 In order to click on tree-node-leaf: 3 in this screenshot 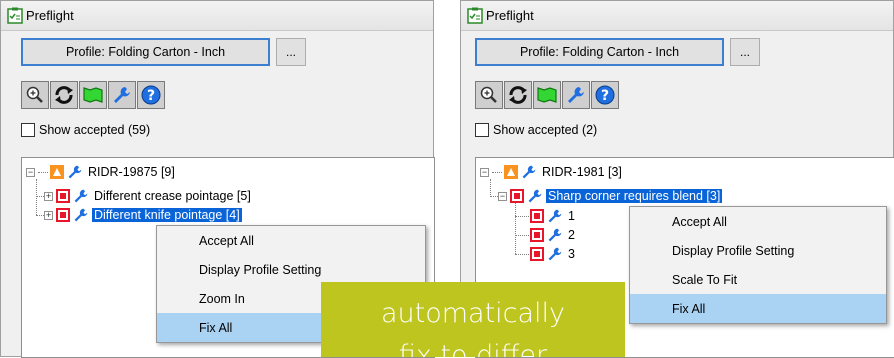, I will do `click(553, 254)`.